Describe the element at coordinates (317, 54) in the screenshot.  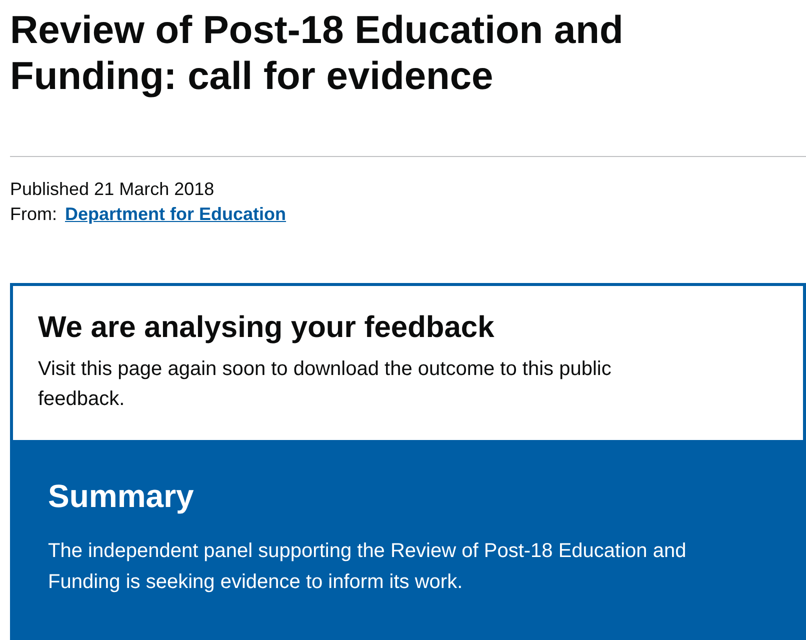
I see `page-title: Review of Post-18 Education and Funding: call for evidence` at that location.